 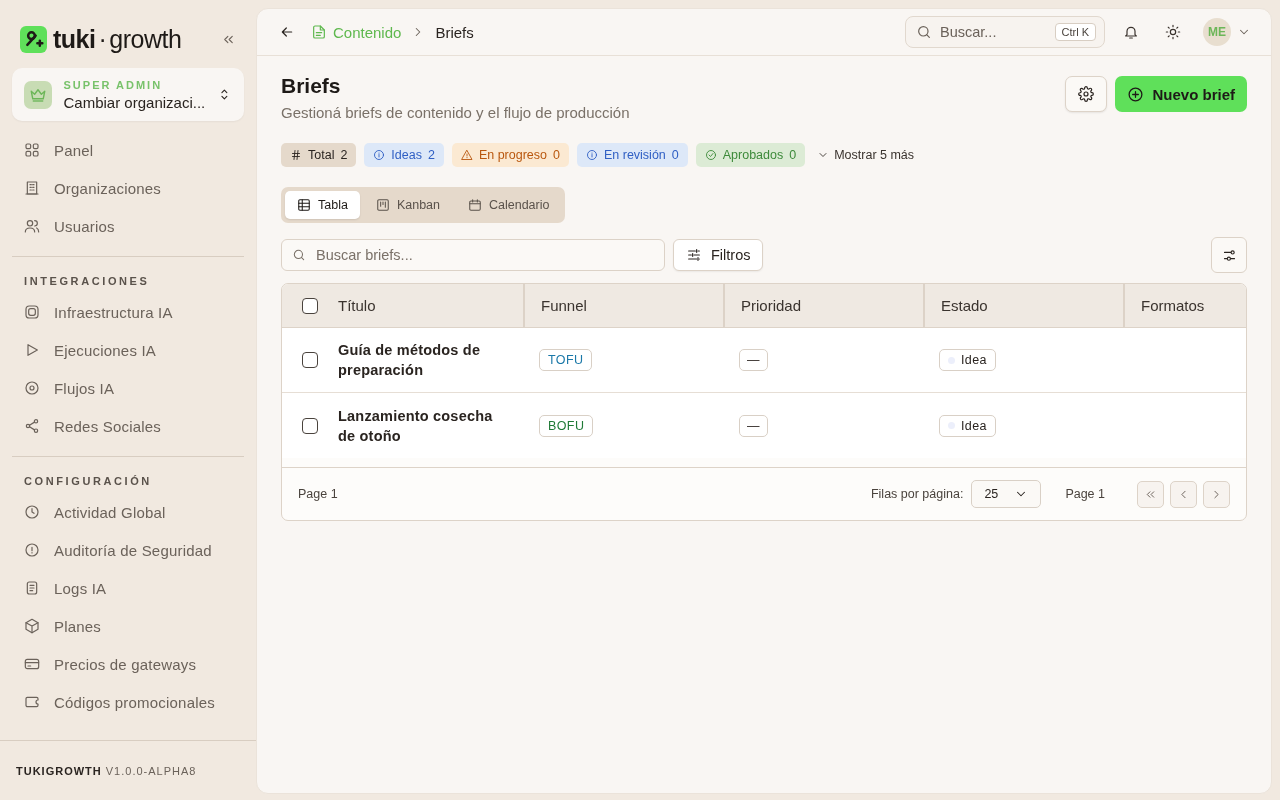 What do you see at coordinates (416, 426) in the screenshot?
I see `table-cell-text: Lanzamiento cosecha de otoño` at bounding box center [416, 426].